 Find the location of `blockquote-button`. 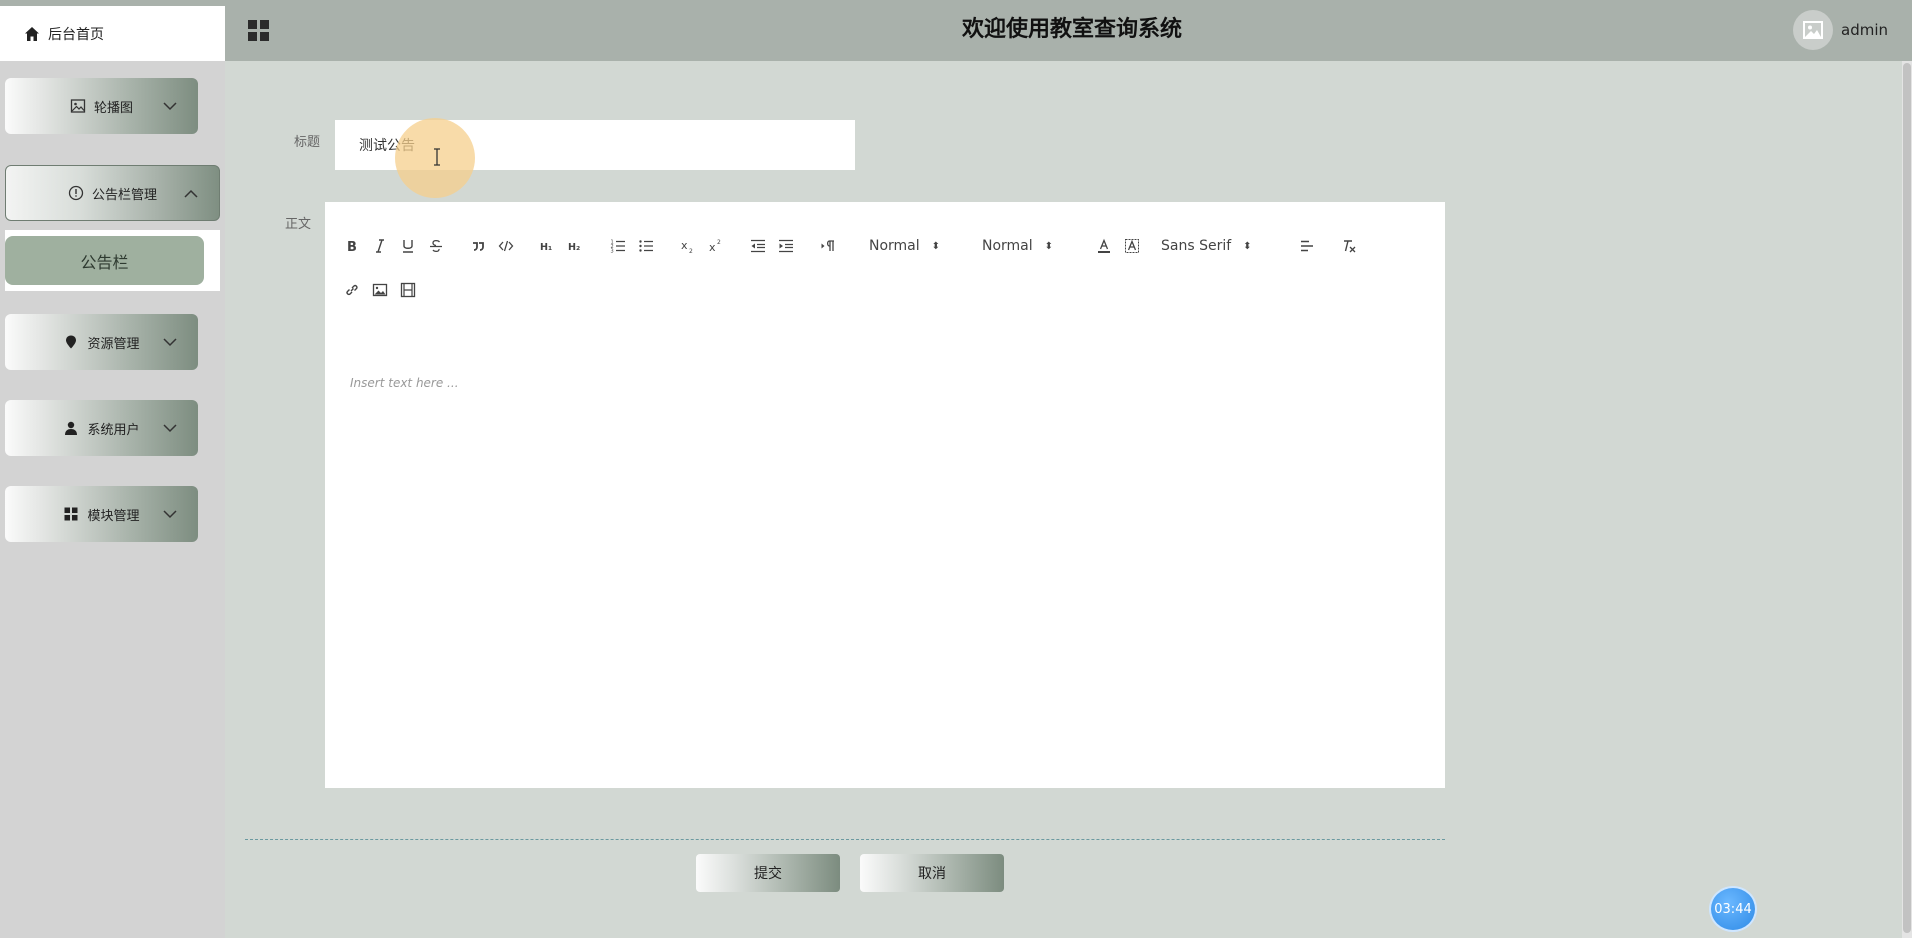

blockquote-button is located at coordinates (478, 246).